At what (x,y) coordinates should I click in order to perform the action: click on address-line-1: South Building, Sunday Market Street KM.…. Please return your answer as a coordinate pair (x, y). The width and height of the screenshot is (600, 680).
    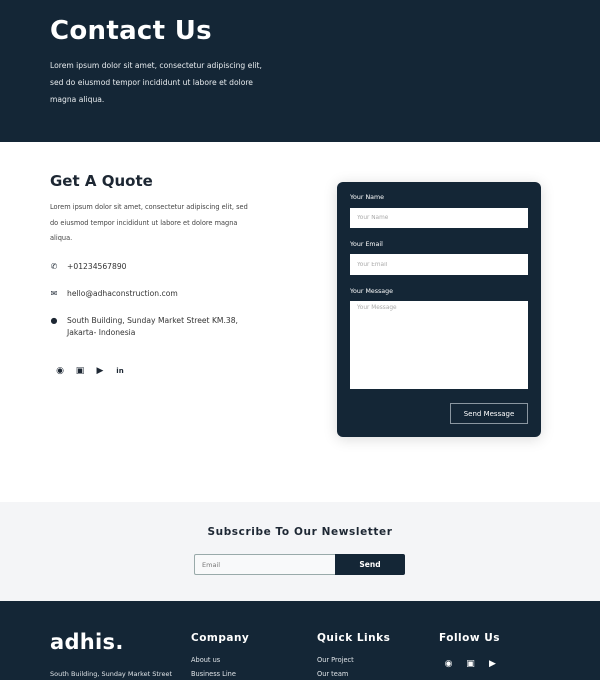
    Looking at the image, I should click on (152, 320).